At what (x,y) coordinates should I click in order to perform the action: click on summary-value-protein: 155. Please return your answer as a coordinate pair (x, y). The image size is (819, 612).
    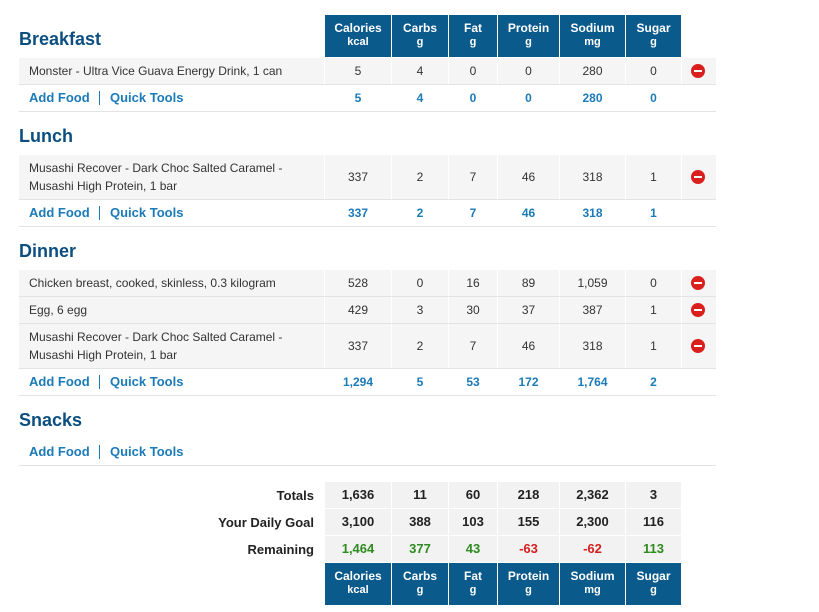
    Looking at the image, I should click on (528, 522).